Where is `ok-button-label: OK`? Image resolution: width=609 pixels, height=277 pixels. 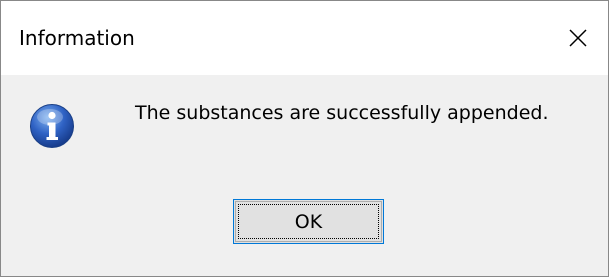
ok-button-label: OK is located at coordinates (308, 221).